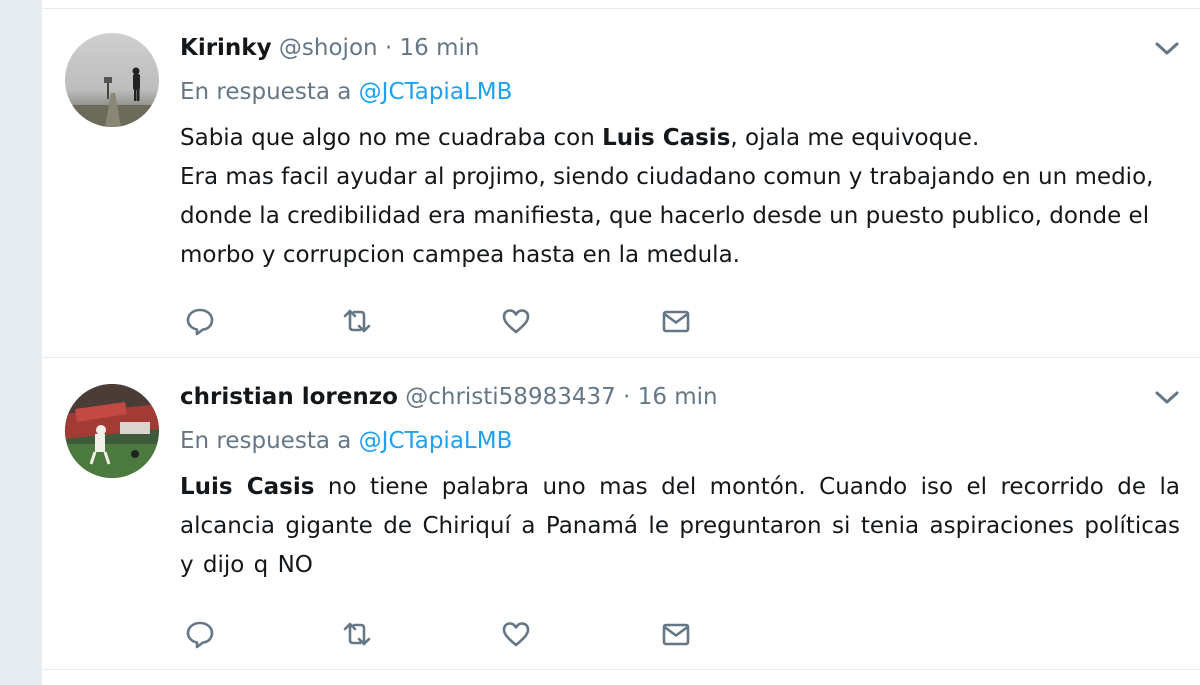  Describe the element at coordinates (289, 397) in the screenshot. I see `fullname: christian lorenzo` at that location.